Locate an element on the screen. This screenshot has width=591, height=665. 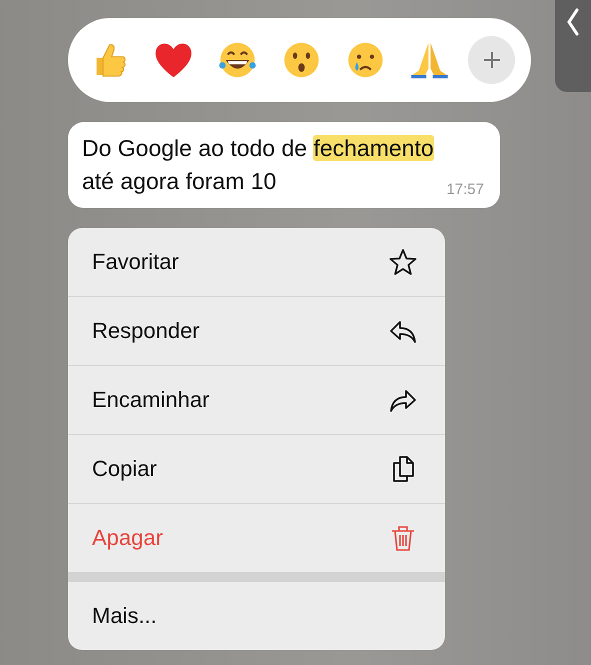
trash-icon is located at coordinates (403, 538).